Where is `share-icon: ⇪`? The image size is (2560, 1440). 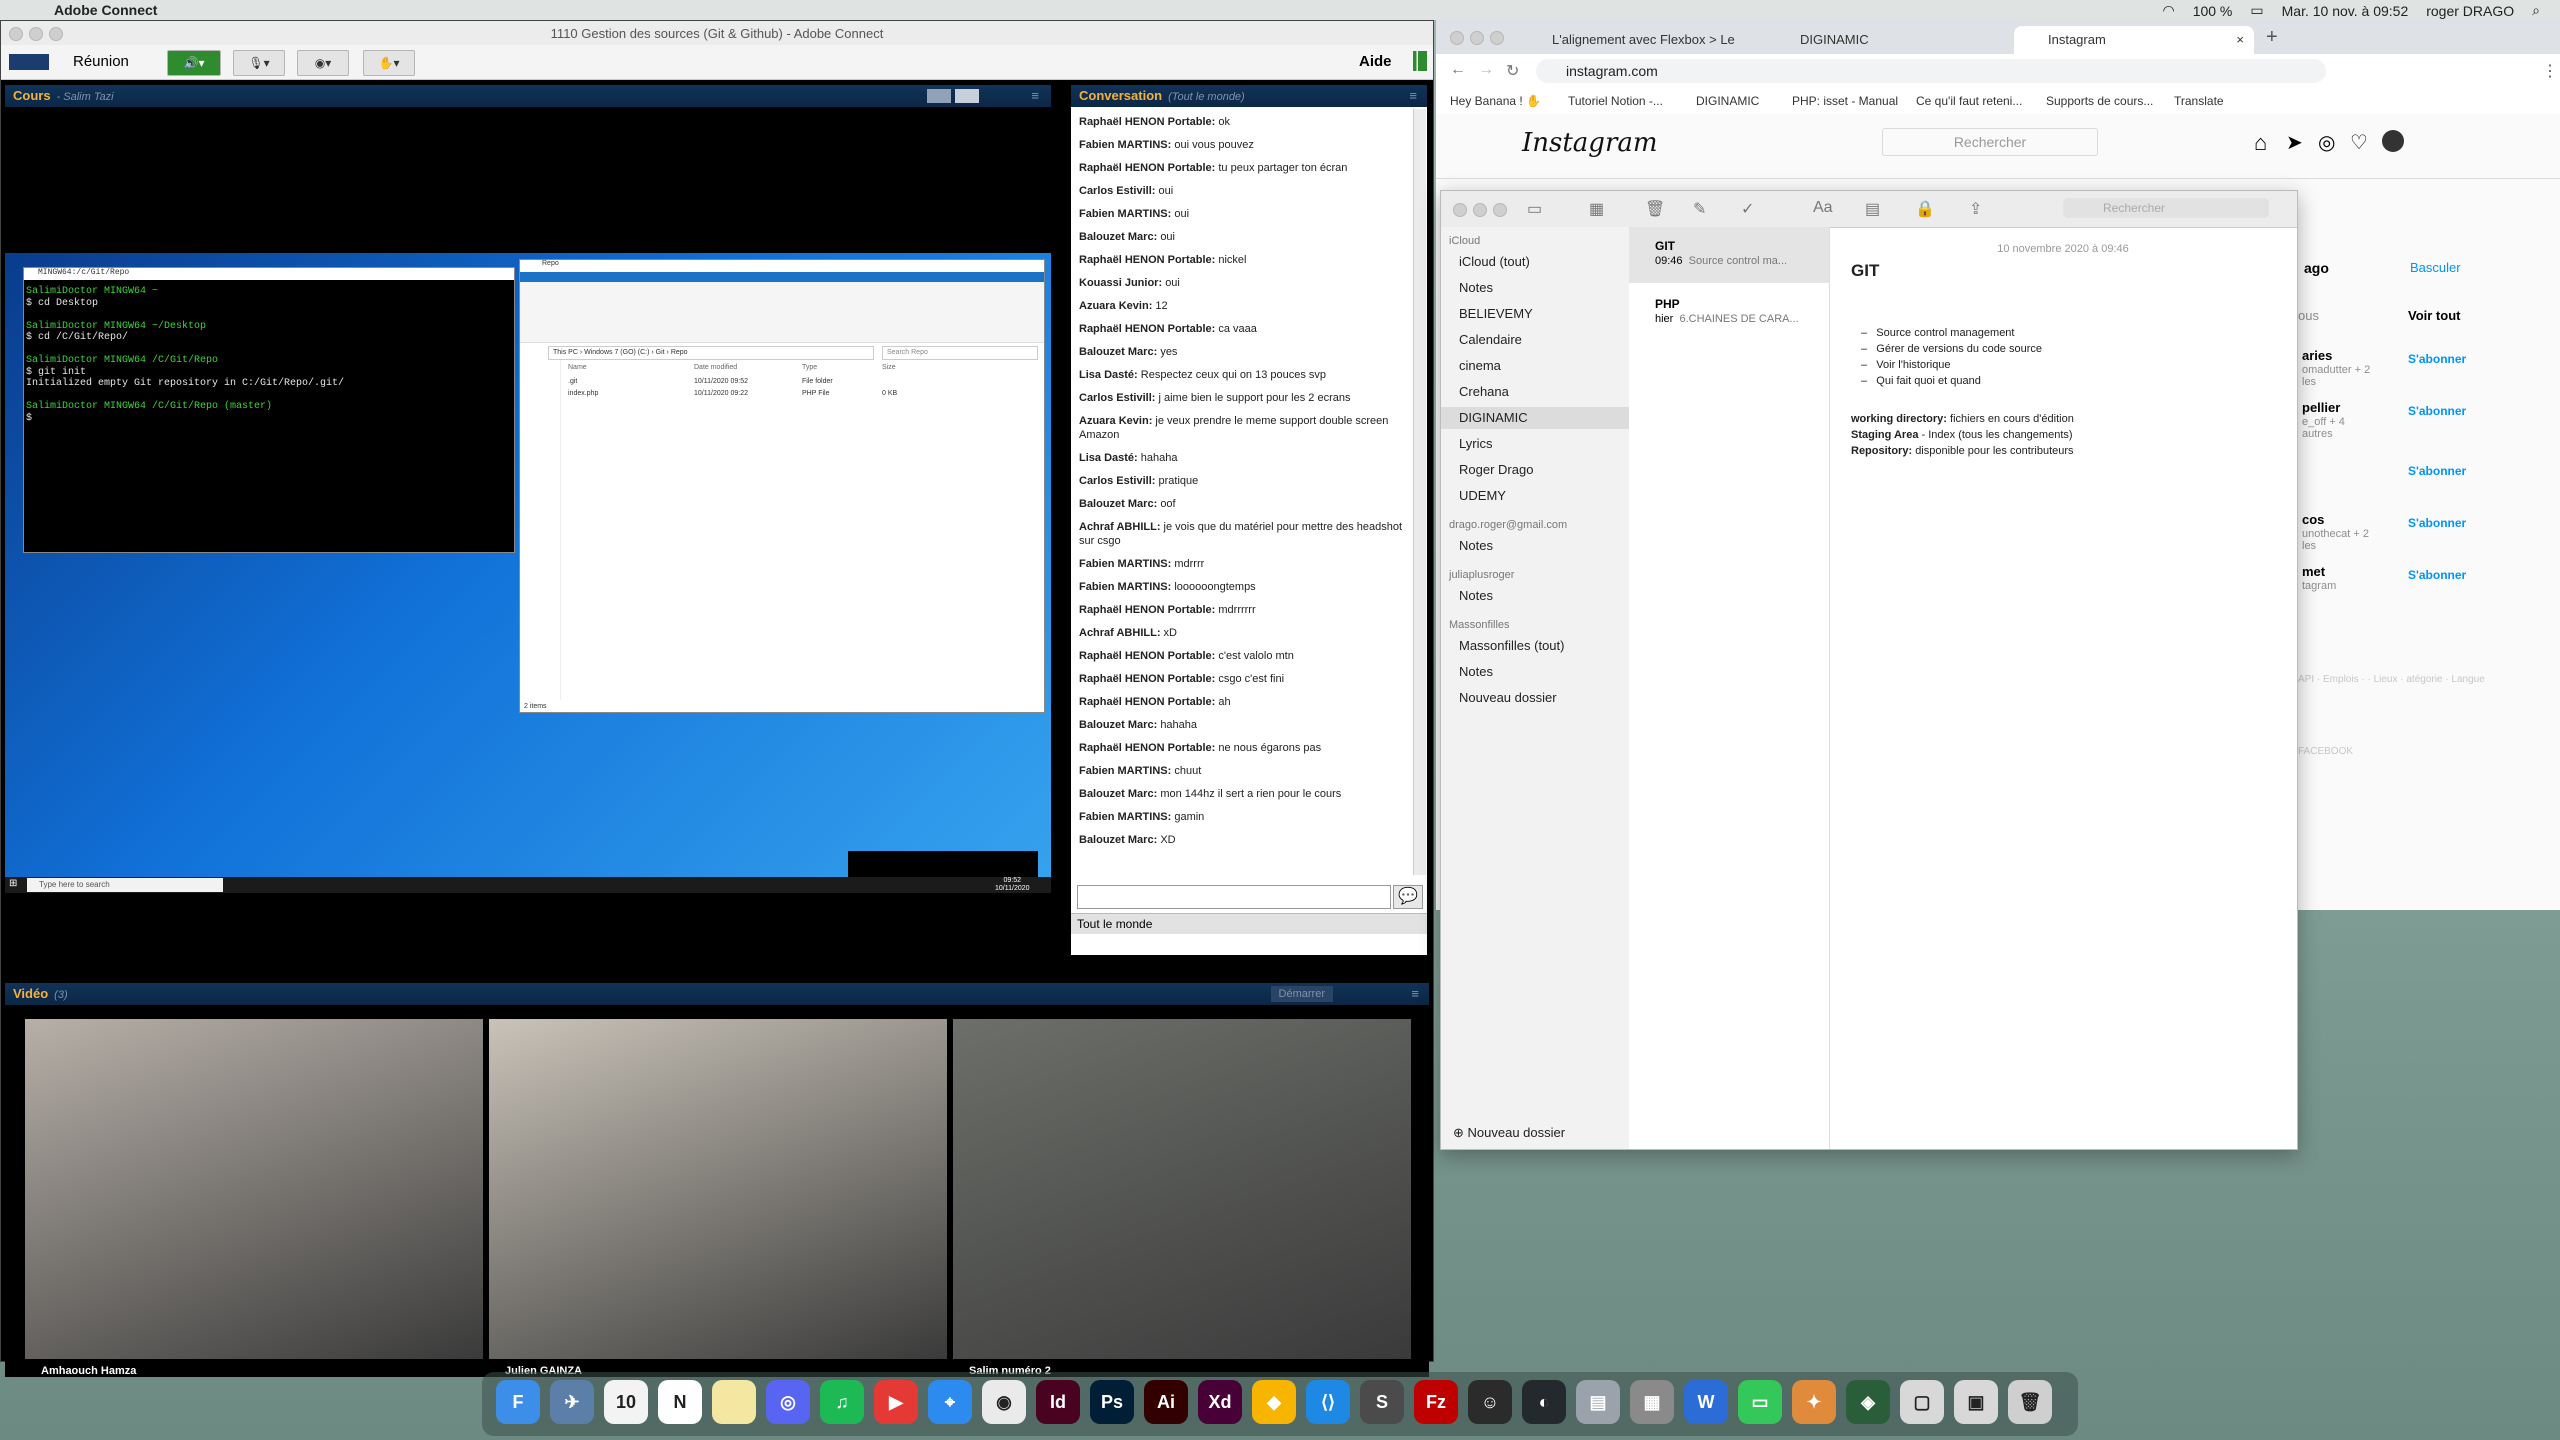
share-icon: ⇪ is located at coordinates (1975, 209).